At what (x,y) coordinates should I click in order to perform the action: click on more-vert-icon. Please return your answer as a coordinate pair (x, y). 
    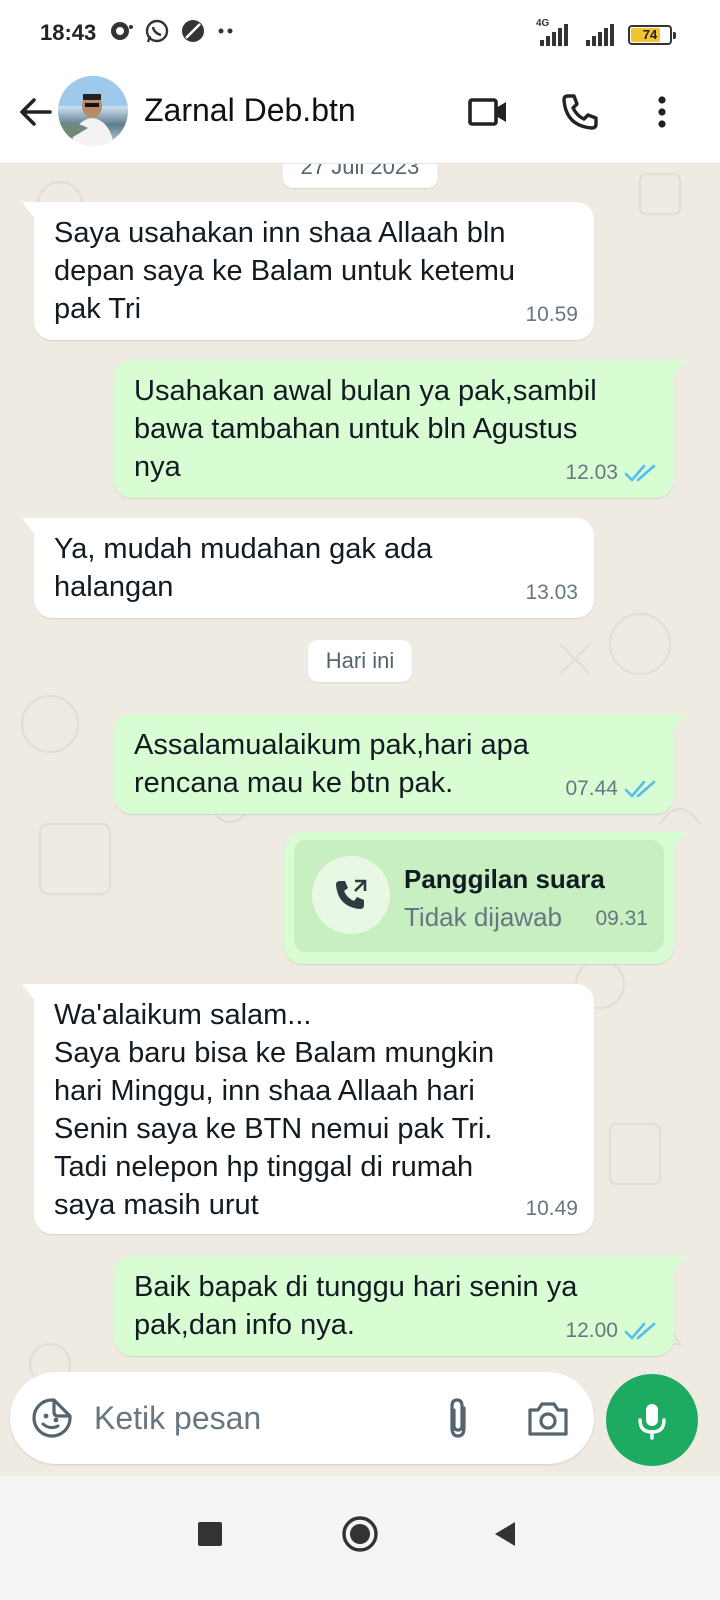
    Looking at the image, I should click on (662, 112).